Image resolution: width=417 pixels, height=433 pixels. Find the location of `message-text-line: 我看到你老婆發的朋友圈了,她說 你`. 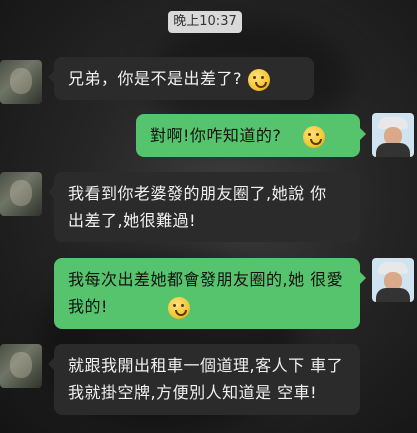

message-text-line: 我看到你老婆發的朋友圈了,她說 你 is located at coordinates (197, 193).